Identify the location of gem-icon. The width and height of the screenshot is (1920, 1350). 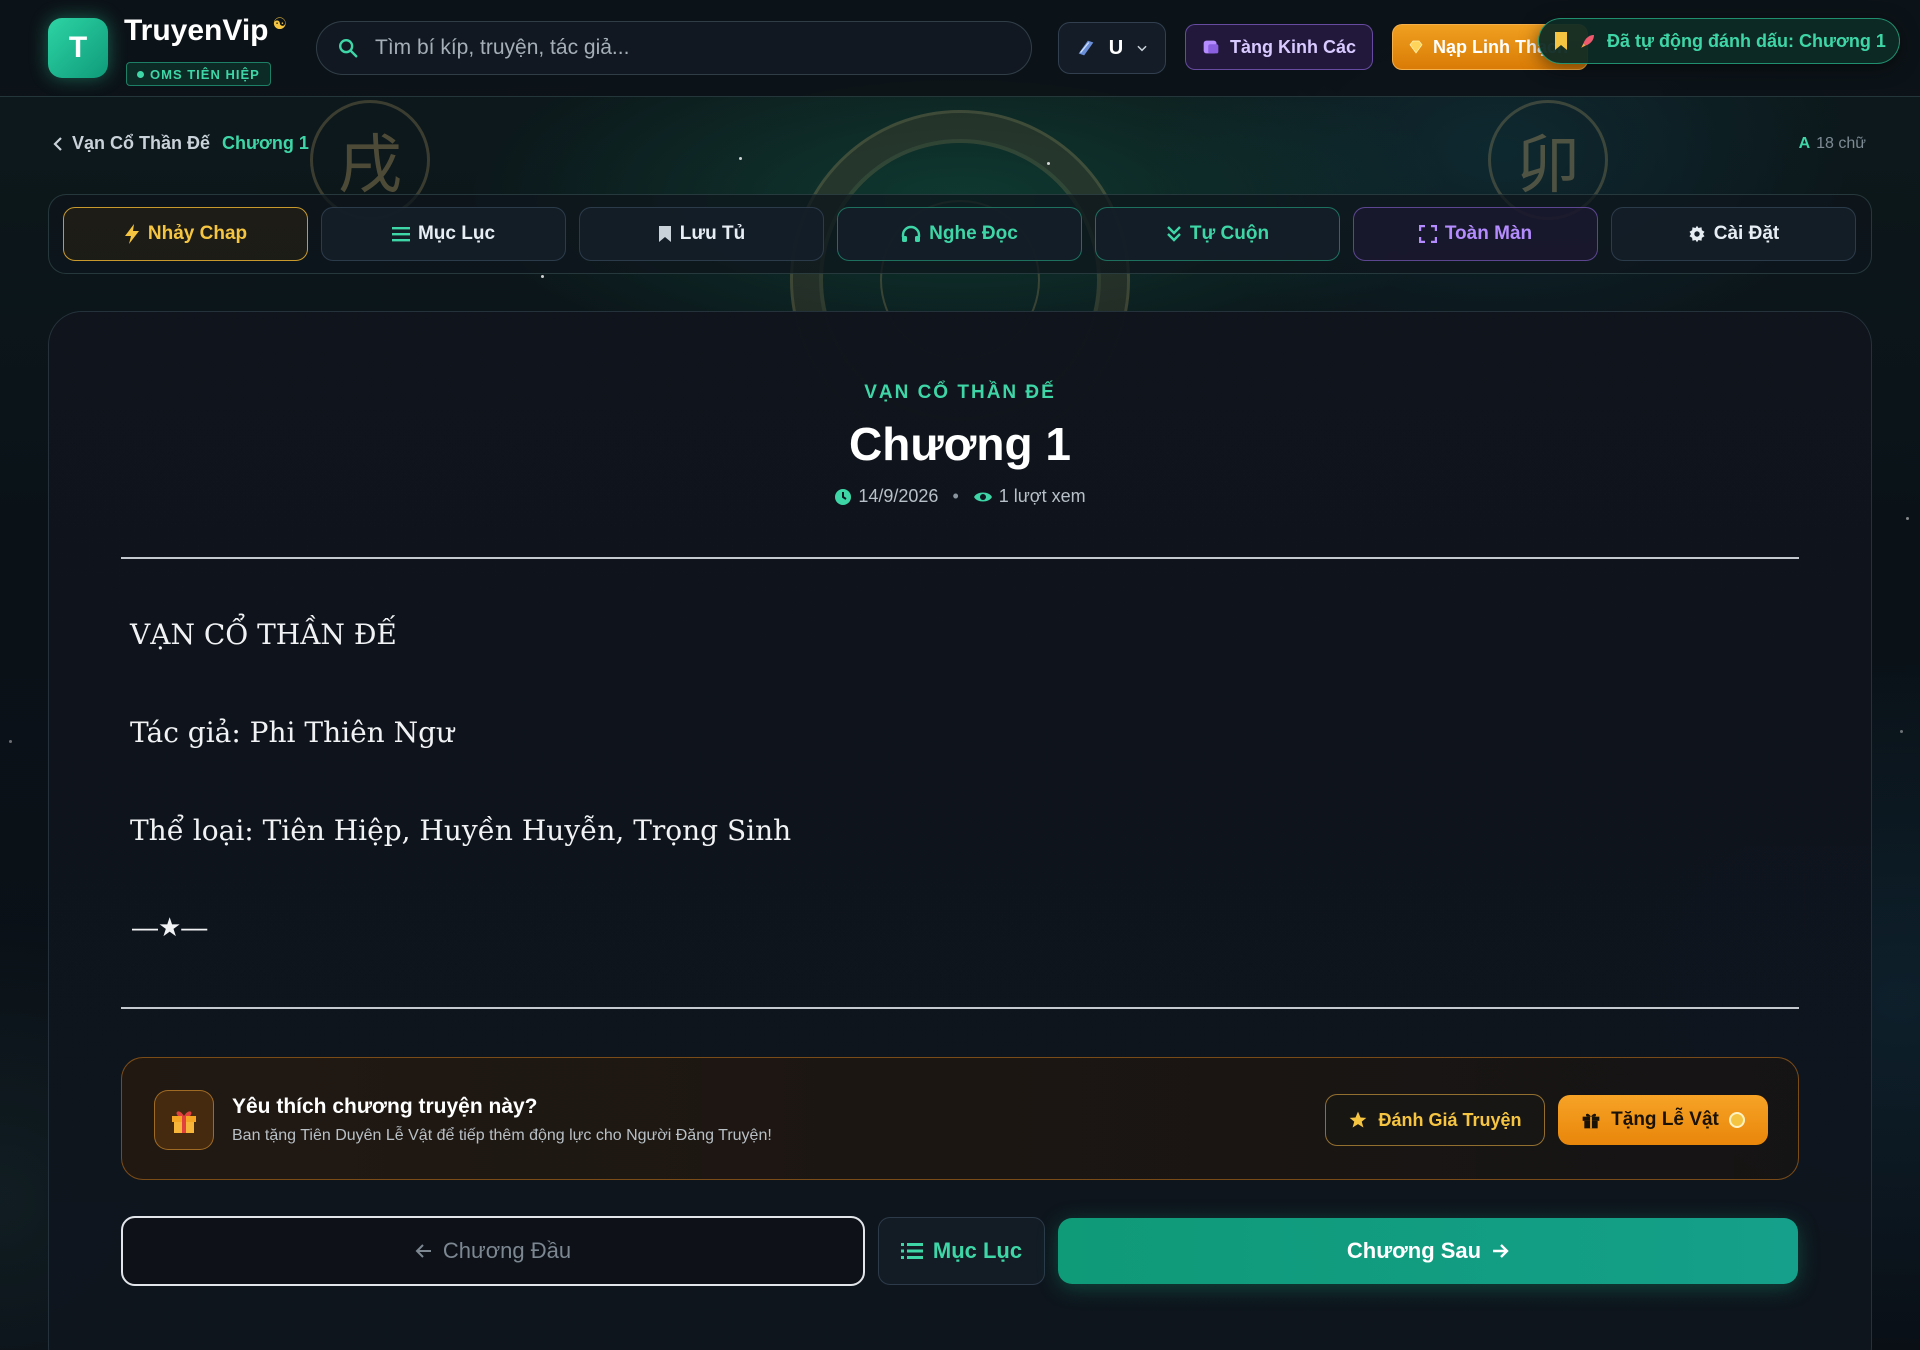
(1416, 47).